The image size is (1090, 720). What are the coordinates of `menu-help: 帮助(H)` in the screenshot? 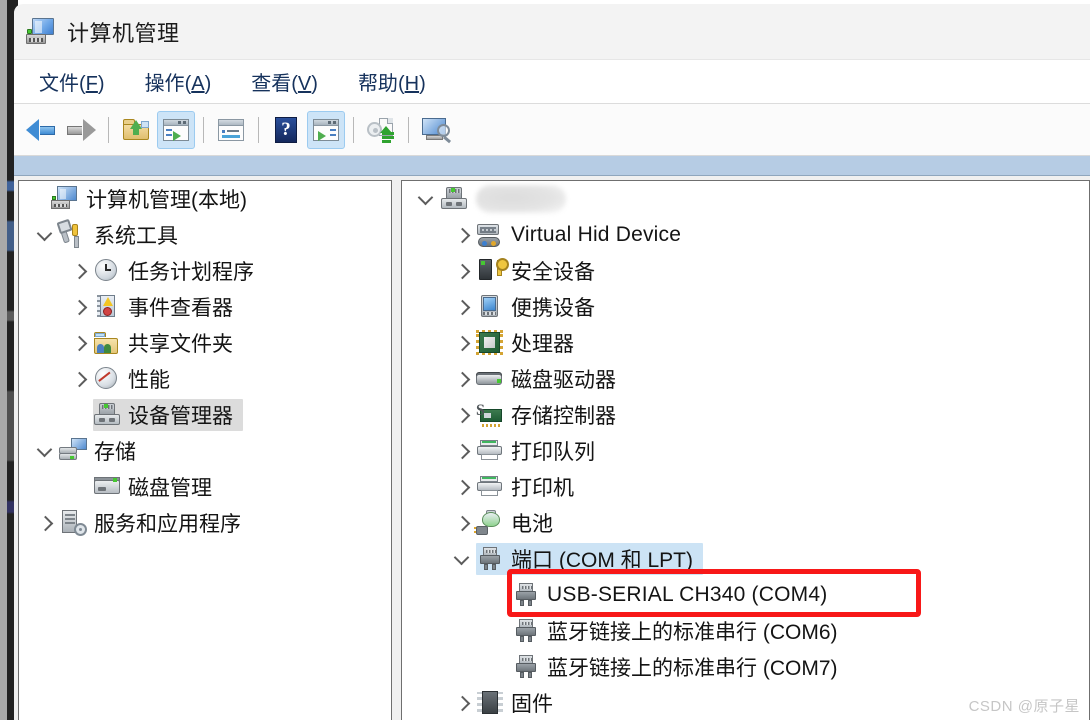 It's located at (392, 81).